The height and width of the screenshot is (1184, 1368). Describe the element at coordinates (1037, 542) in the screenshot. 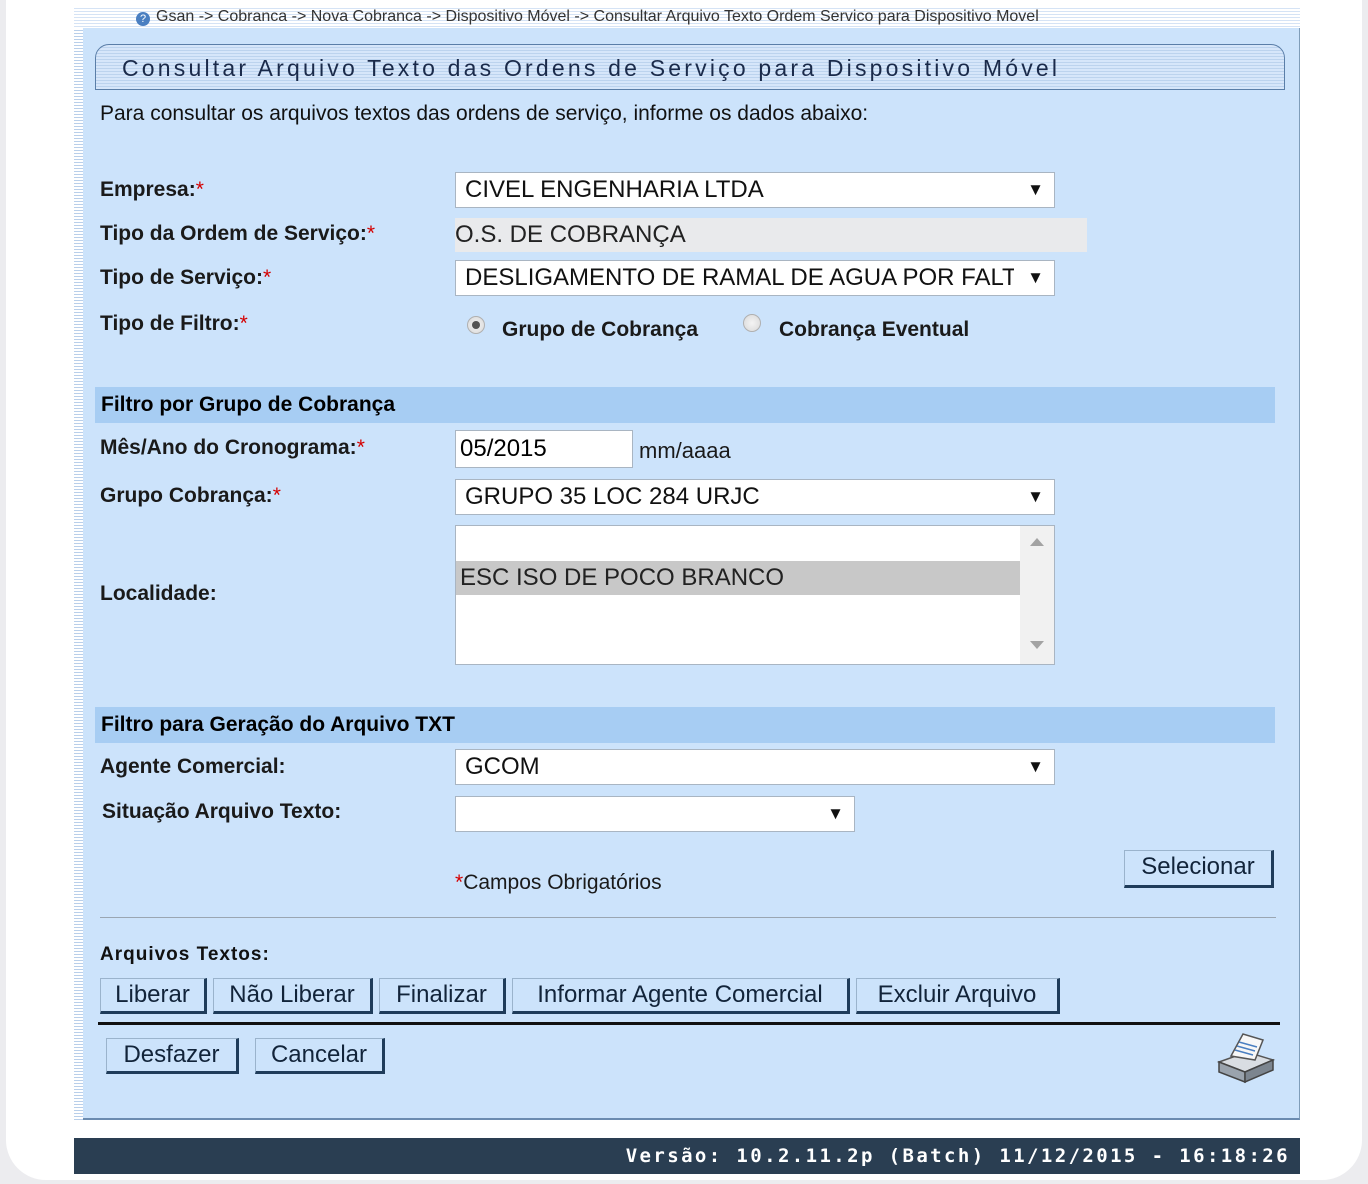

I see `scroll-up-icon` at that location.